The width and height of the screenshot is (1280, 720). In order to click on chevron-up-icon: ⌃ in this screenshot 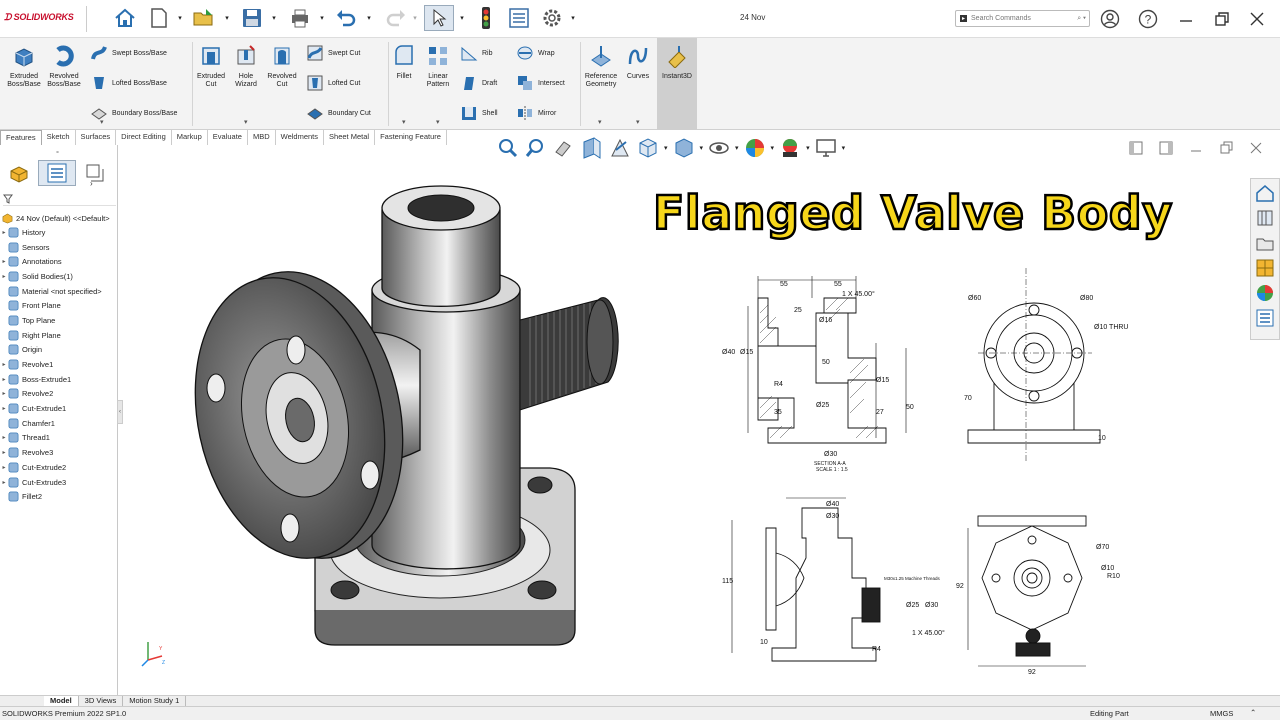, I will do `click(1253, 712)`.